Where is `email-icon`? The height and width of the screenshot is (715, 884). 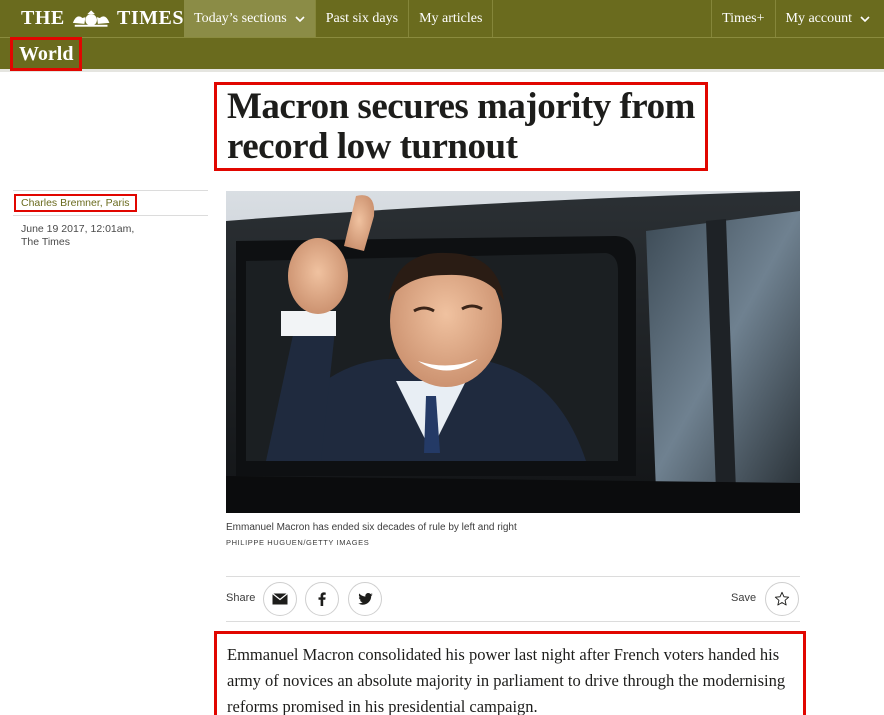 email-icon is located at coordinates (280, 599).